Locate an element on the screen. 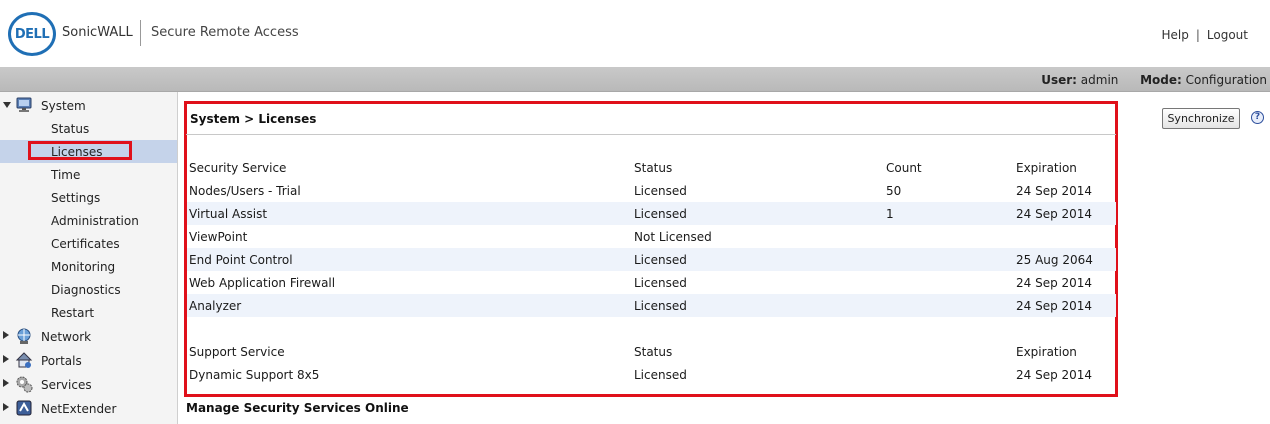 Image resolution: width=1270 pixels, height=424 pixels. sidebar-group-label: NetExtender is located at coordinates (79, 409).